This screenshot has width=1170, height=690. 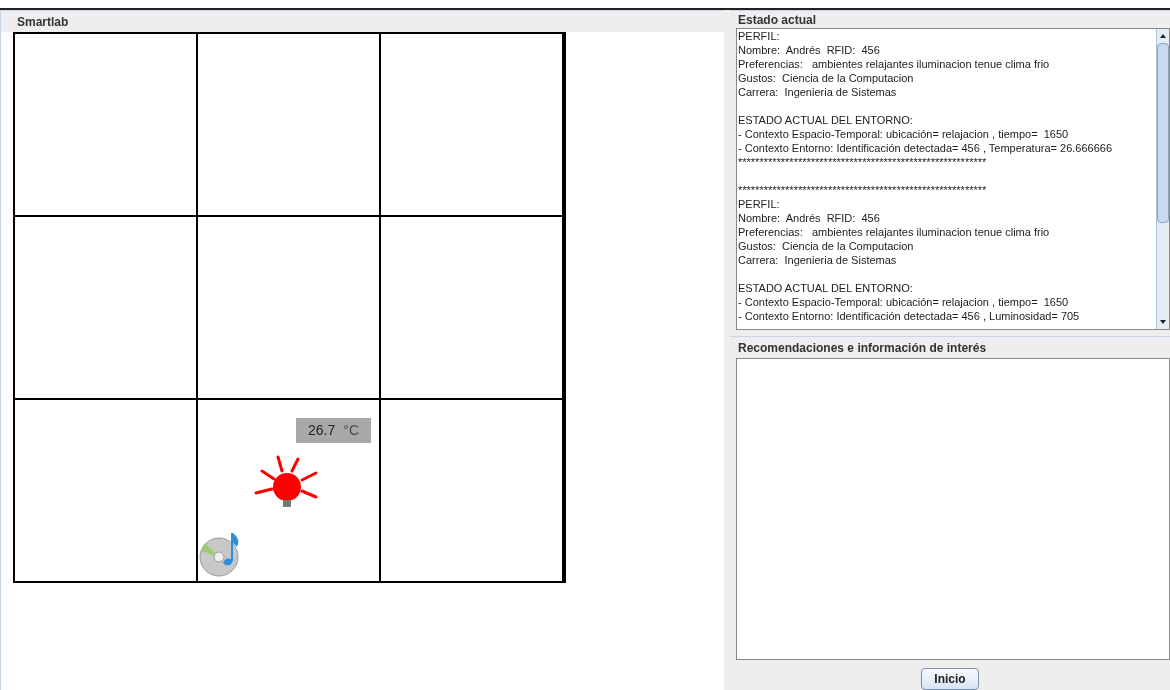 What do you see at coordinates (950, 679) in the screenshot?
I see `start-button: Inicio` at bounding box center [950, 679].